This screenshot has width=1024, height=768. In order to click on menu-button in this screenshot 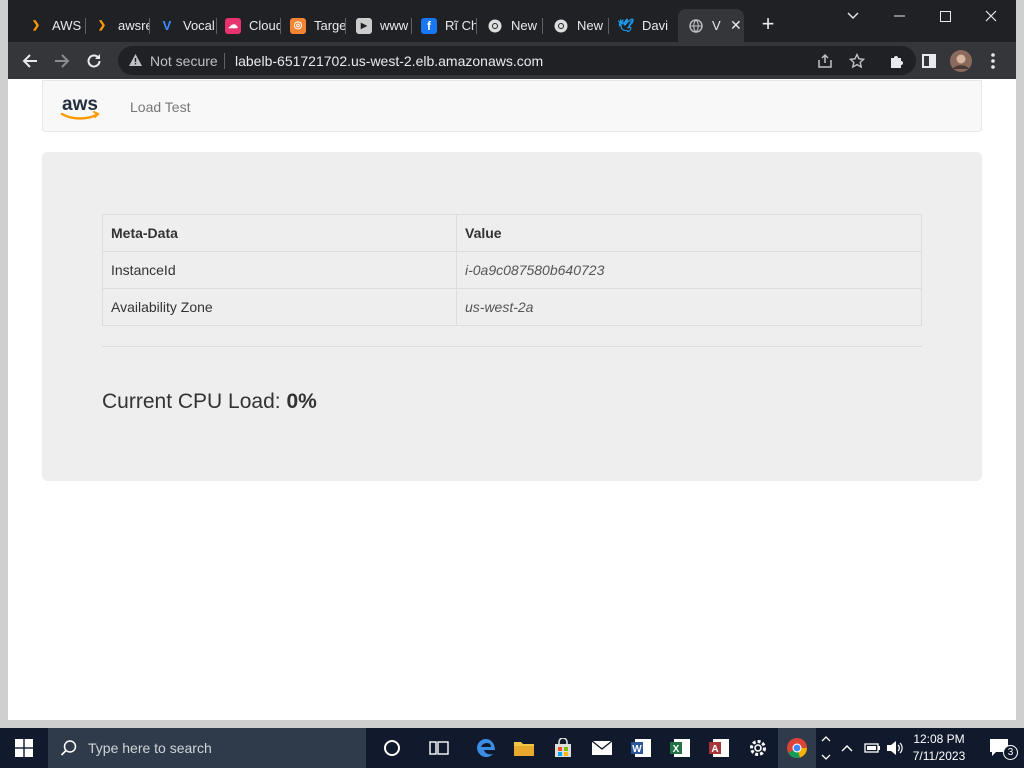, I will do `click(993, 61)`.